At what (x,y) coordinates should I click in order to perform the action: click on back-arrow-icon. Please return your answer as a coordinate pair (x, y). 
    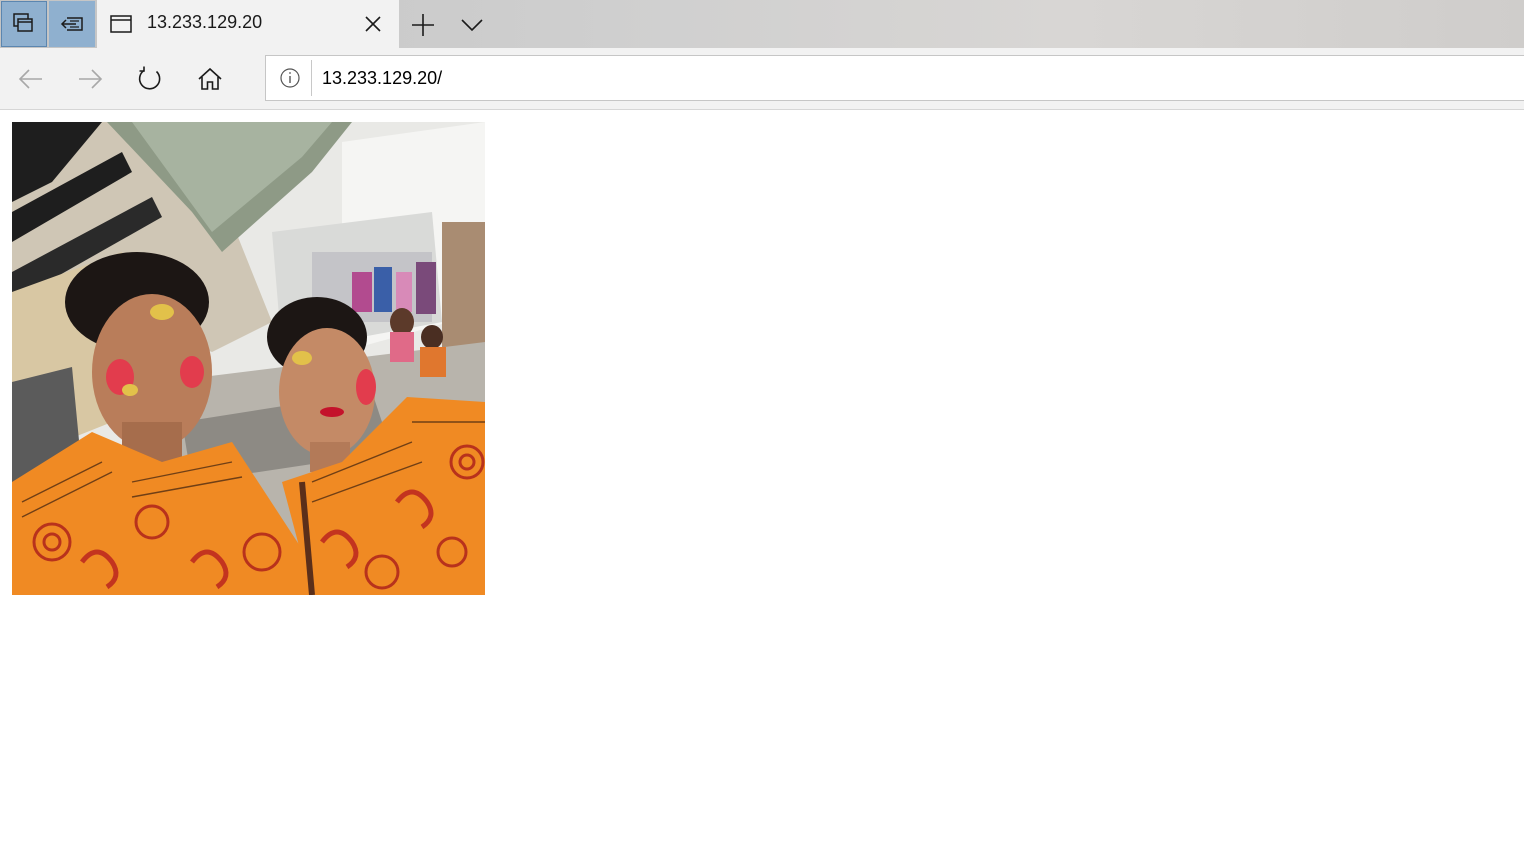
    Looking at the image, I should click on (31, 79).